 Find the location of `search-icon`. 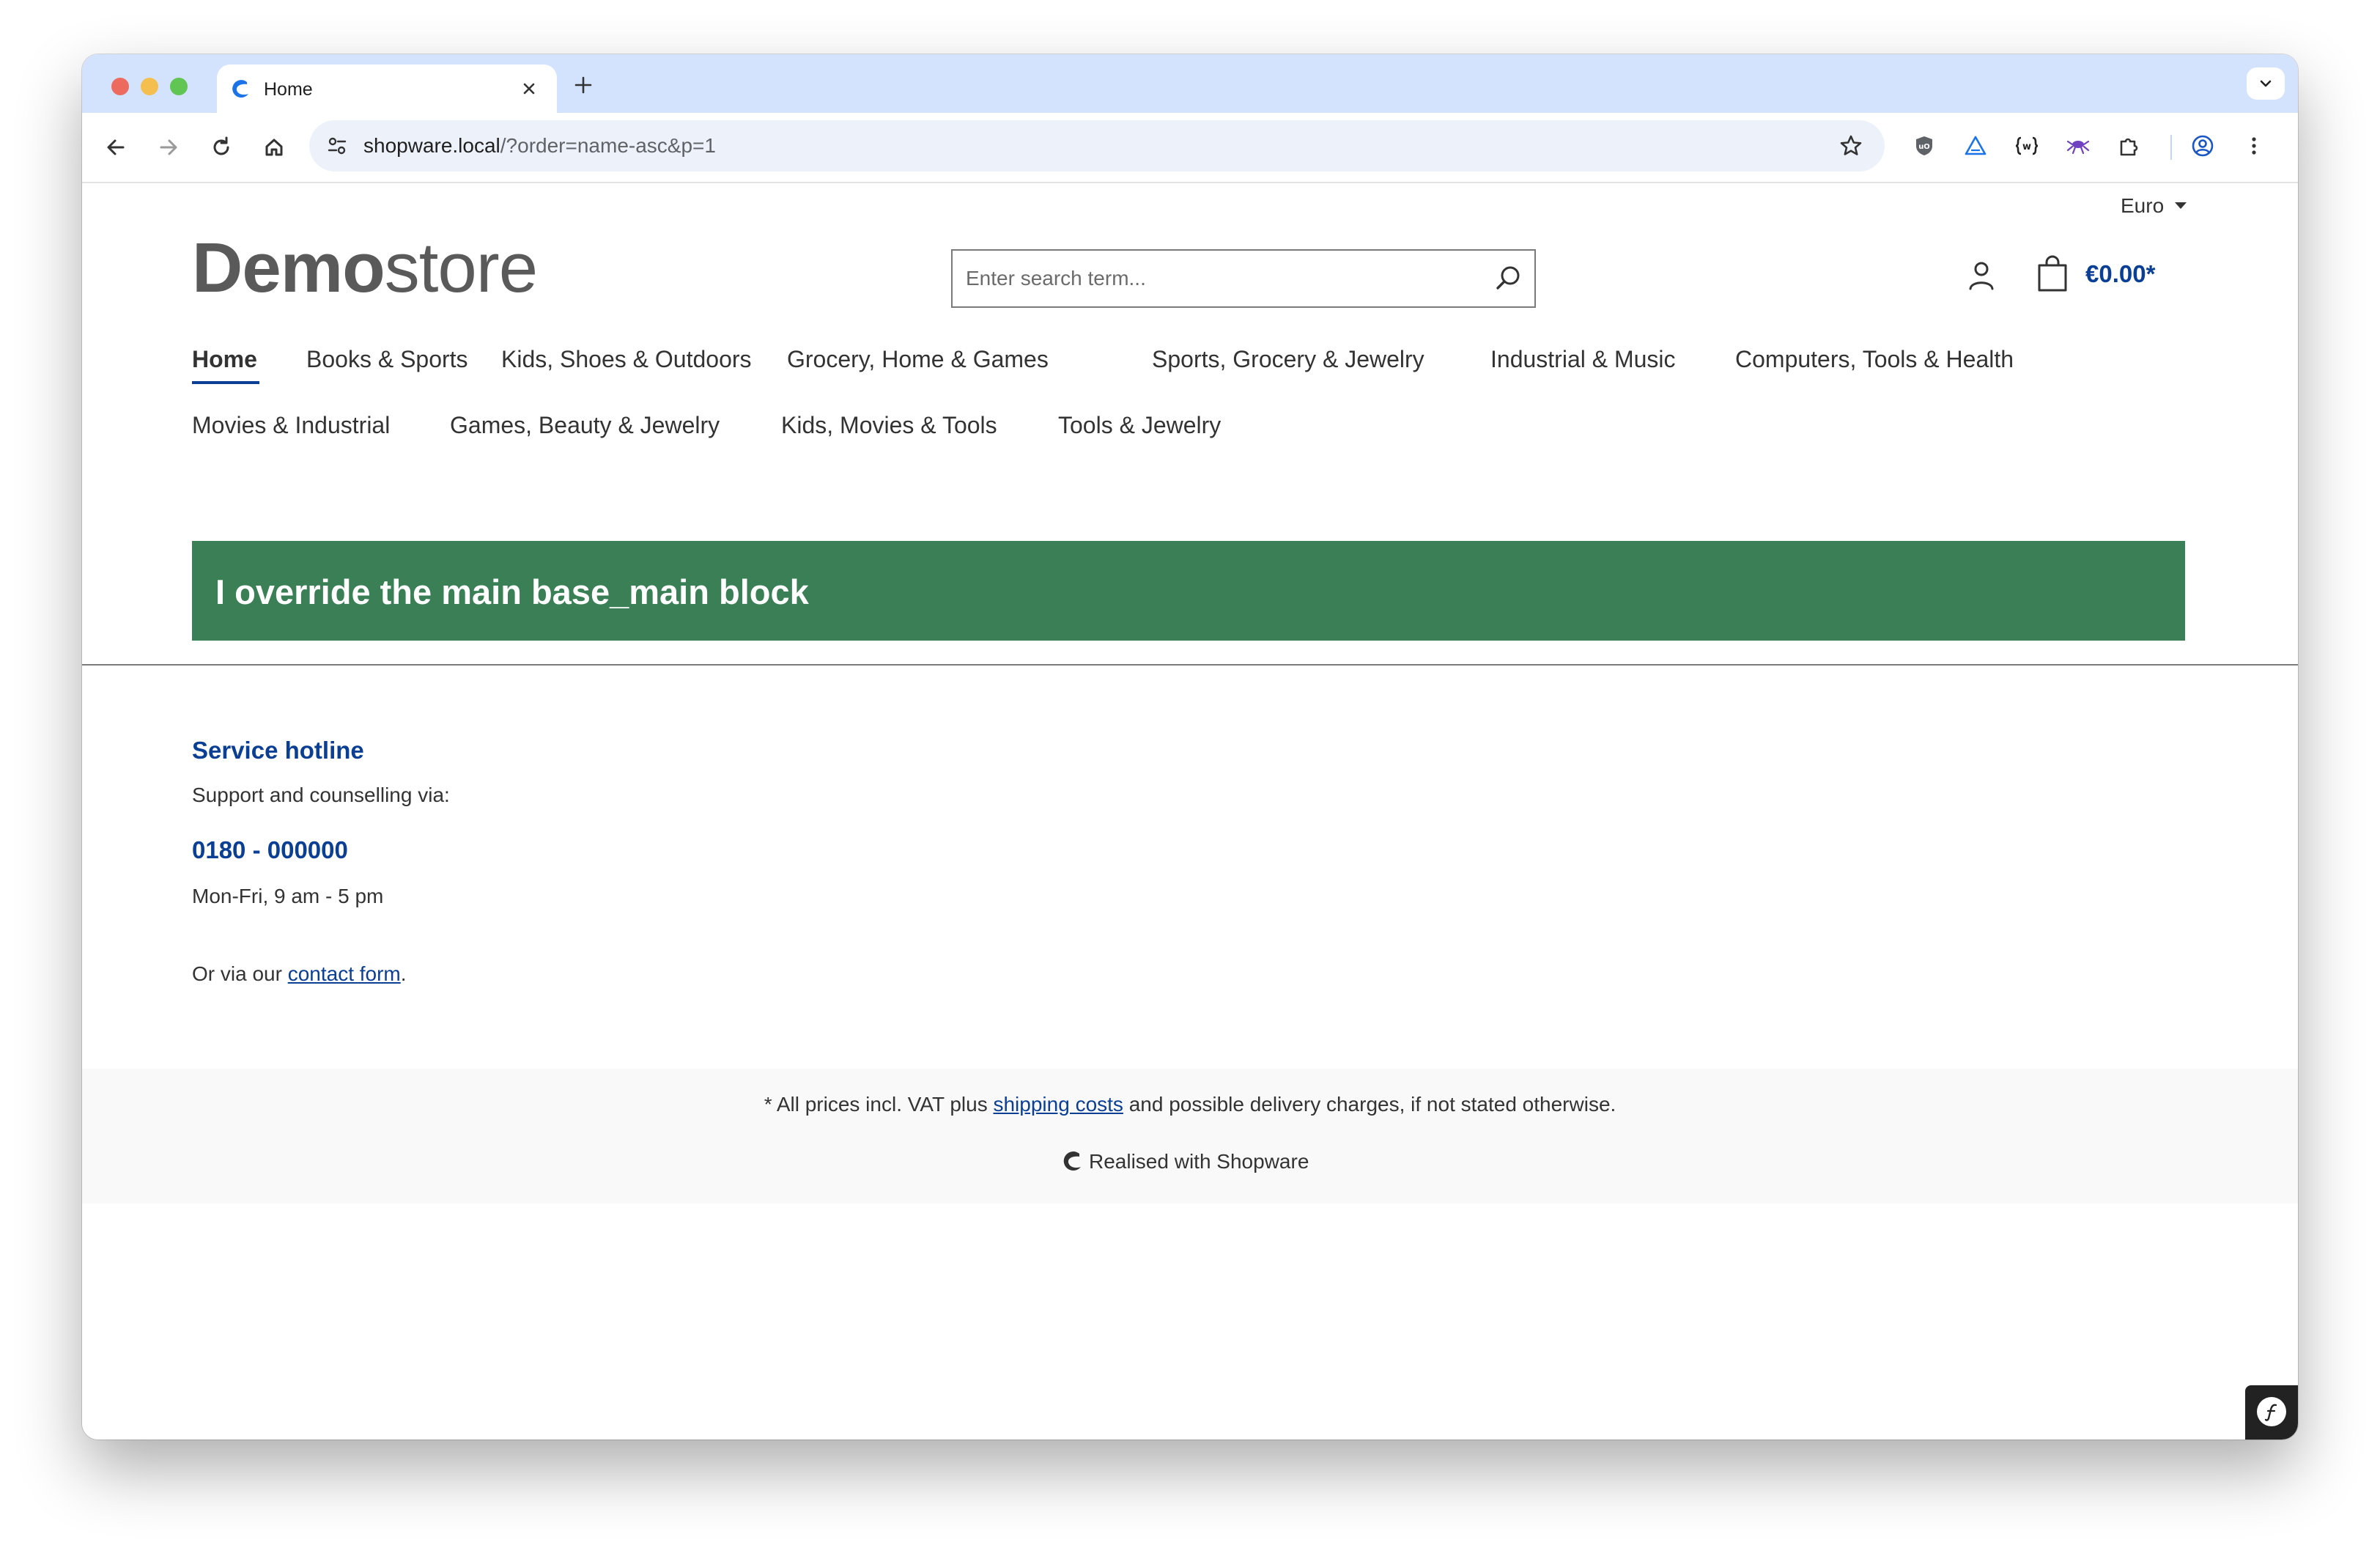

search-icon is located at coordinates (1508, 278).